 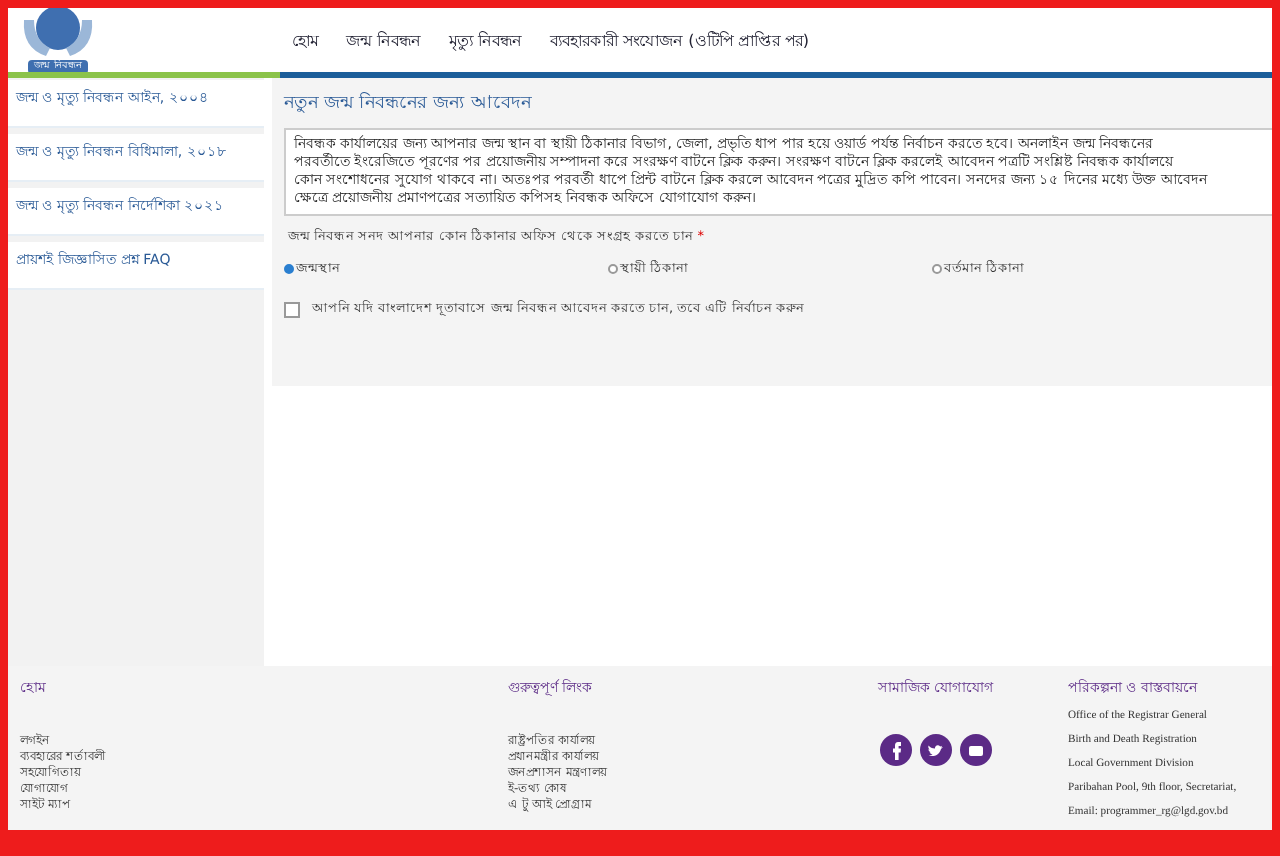 What do you see at coordinates (936, 750) in the screenshot?
I see `twitter-icon` at bounding box center [936, 750].